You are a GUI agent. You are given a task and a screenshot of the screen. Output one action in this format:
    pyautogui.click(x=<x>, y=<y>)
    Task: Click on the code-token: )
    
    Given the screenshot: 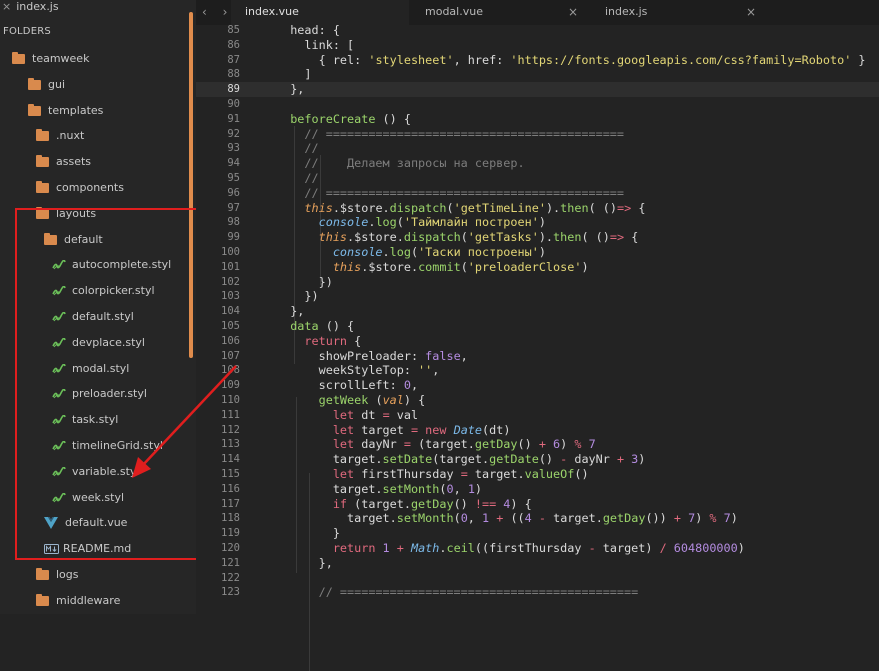 What is the action you would take?
    pyautogui.click(x=567, y=444)
    